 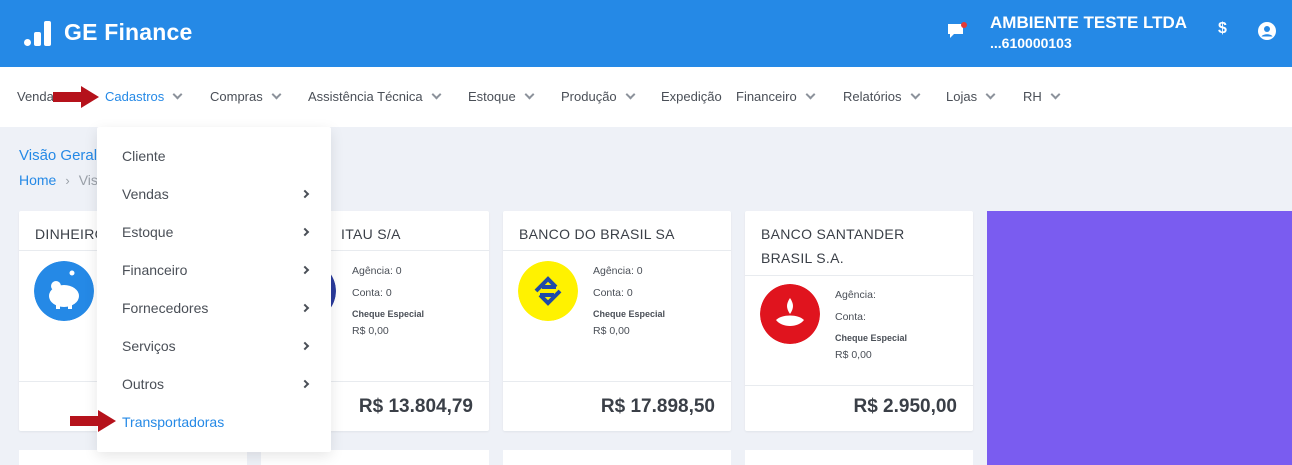 What do you see at coordinates (971, 96) in the screenshot?
I see `menu-lojas: Lojas` at bounding box center [971, 96].